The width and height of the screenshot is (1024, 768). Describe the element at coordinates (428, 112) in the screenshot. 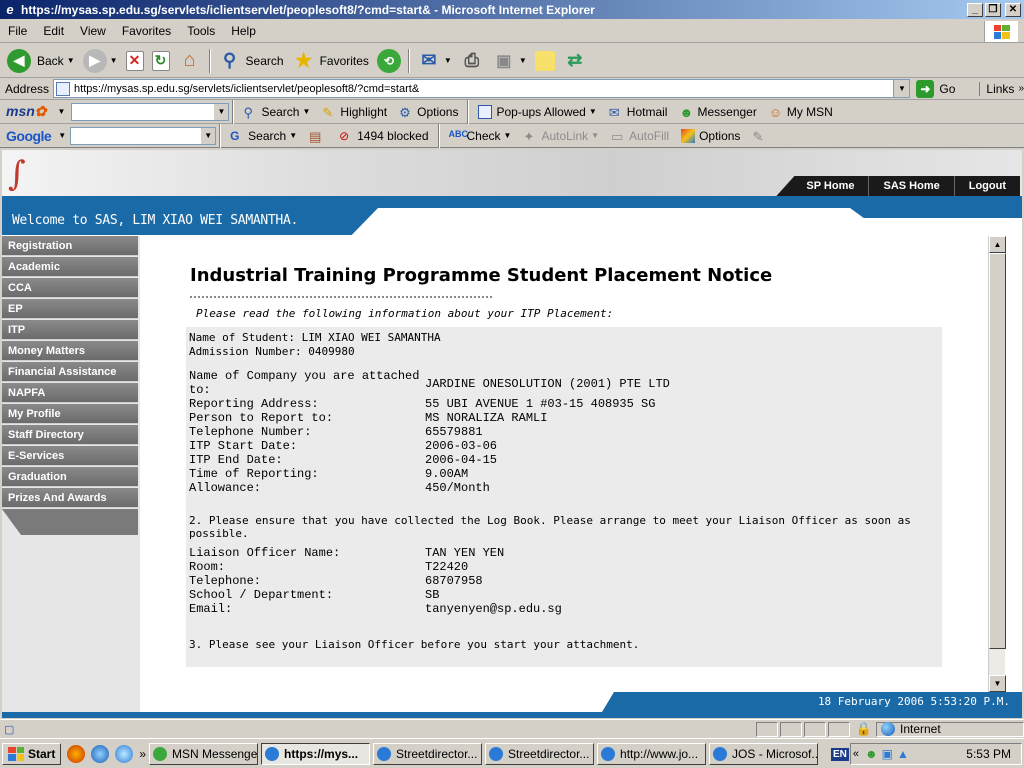

I see `msn-options-button: ⚙ Options` at that location.